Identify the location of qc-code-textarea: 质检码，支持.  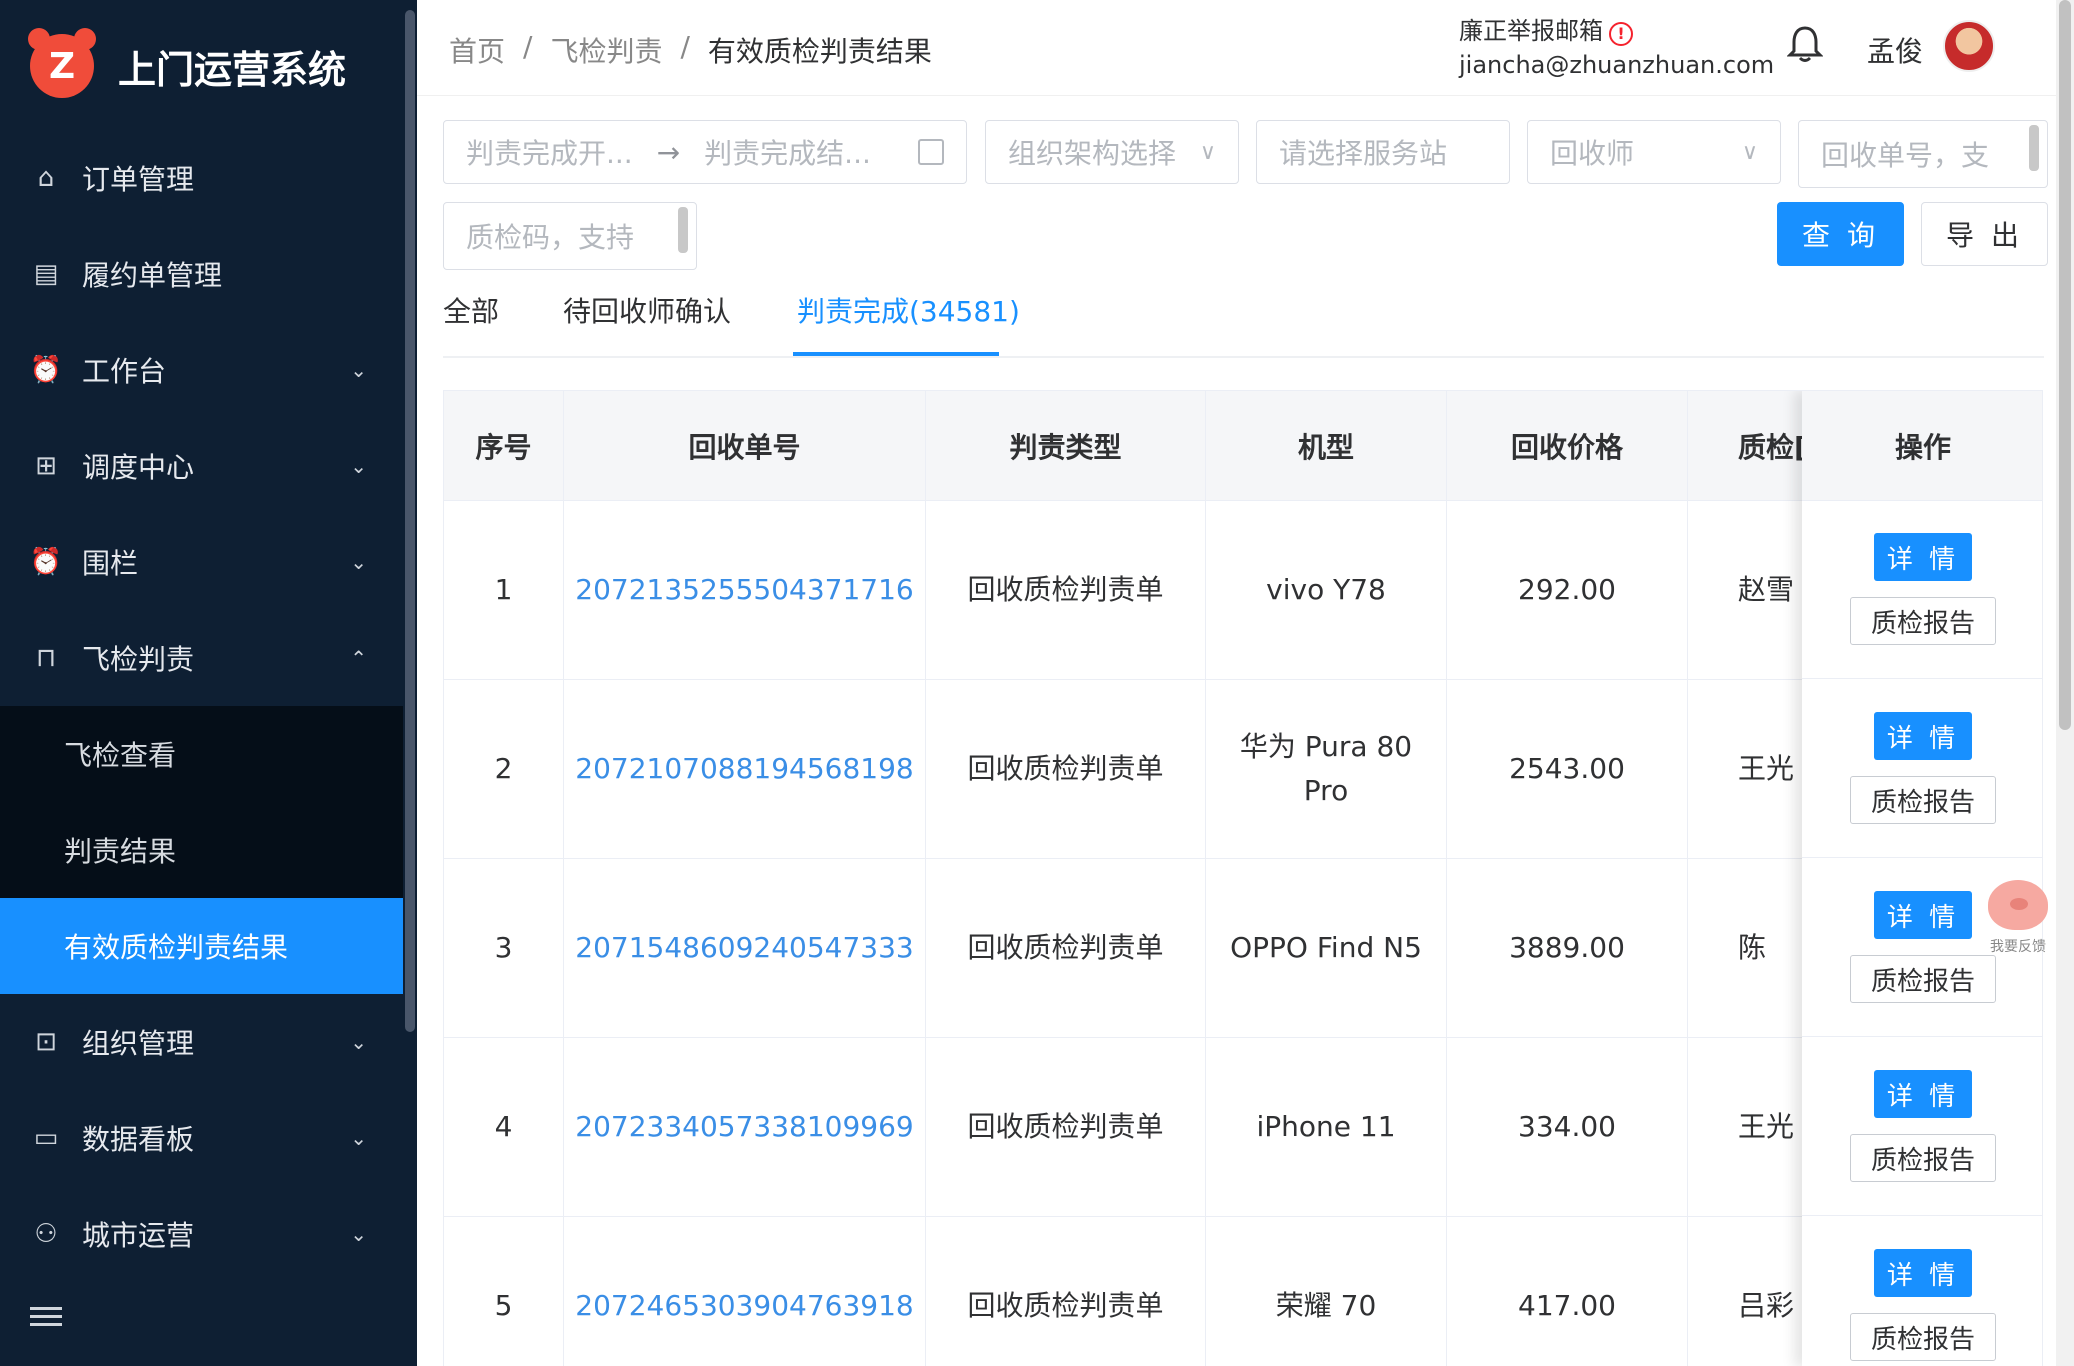
(570, 236).